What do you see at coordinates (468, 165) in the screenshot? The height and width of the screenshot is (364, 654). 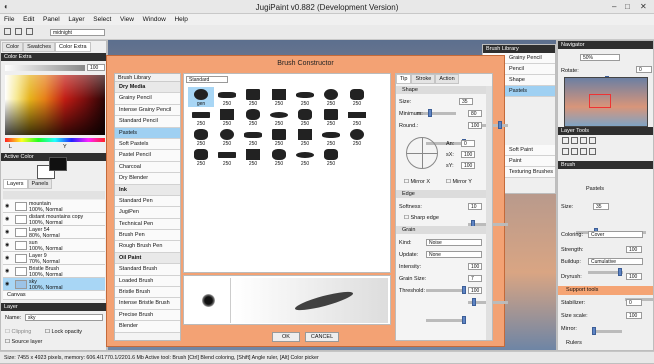 I see `sy-field: 100` at bounding box center [468, 165].